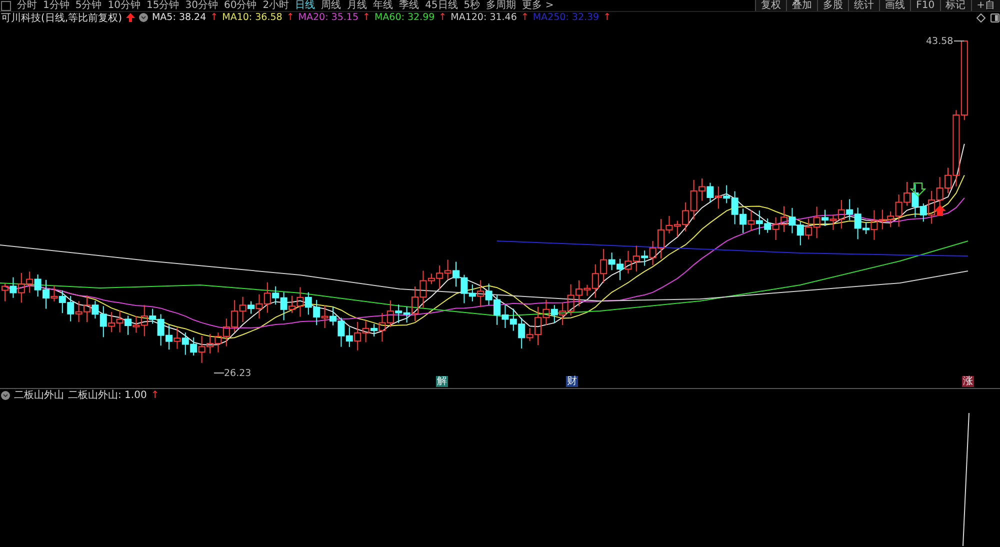 This screenshot has width=1000, height=547. I want to click on indicator-value: MA60: 32.99, so click(404, 17).